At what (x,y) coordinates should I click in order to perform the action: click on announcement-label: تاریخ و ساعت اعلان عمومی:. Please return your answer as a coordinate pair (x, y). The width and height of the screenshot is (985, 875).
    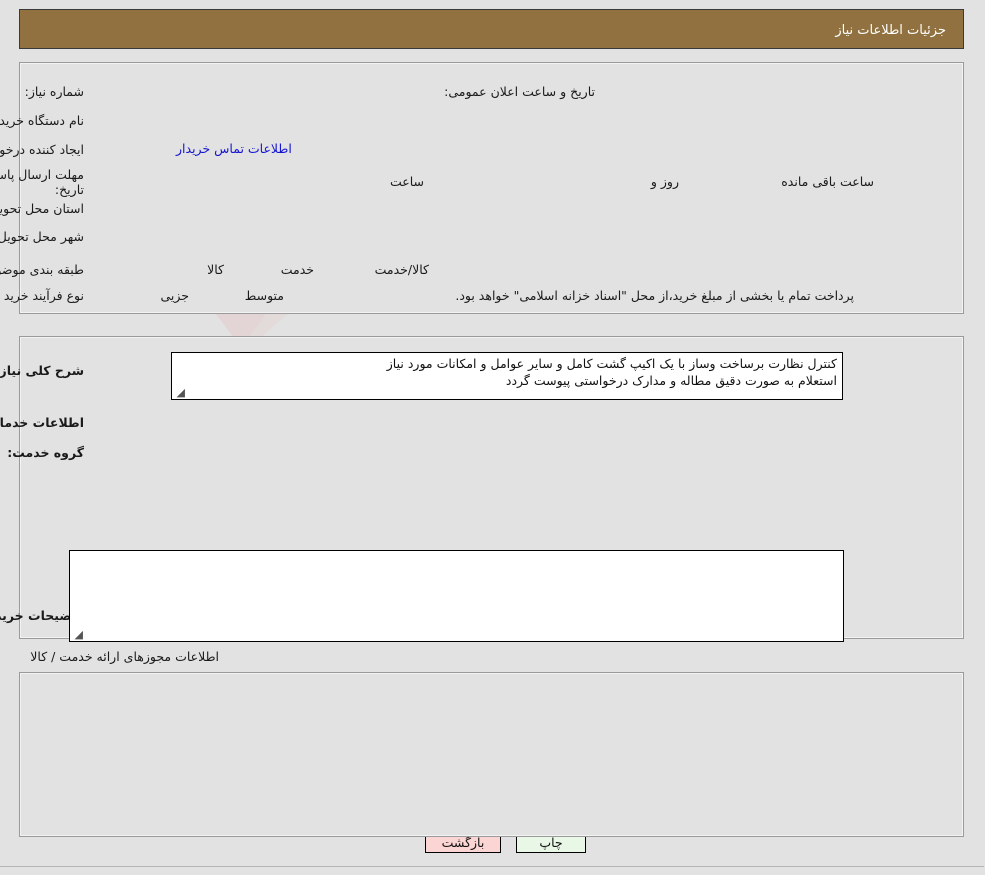
    Looking at the image, I should click on (520, 91).